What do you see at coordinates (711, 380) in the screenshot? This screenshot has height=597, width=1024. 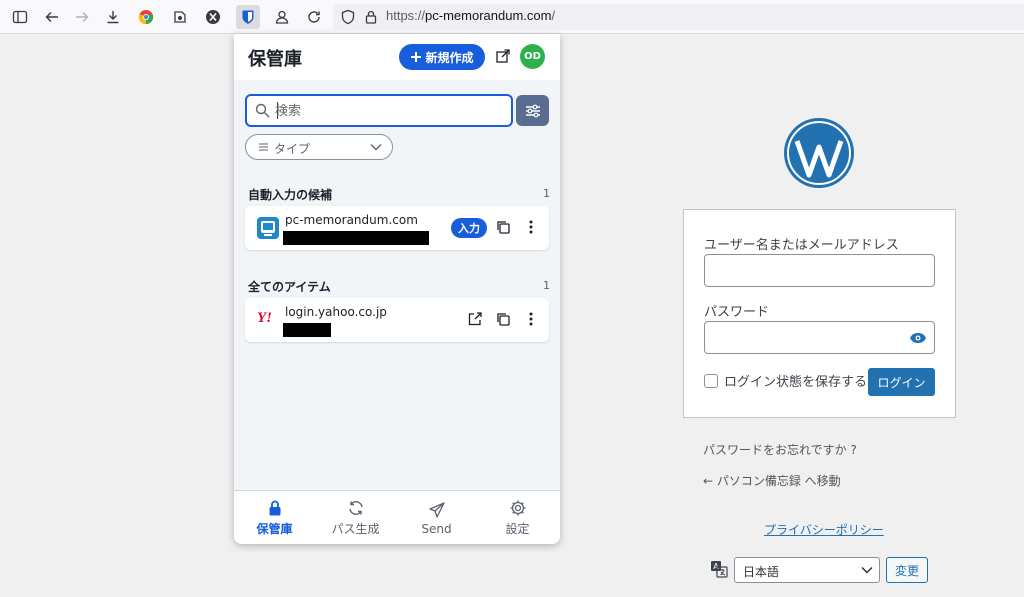 I see `remember-checkbox` at bounding box center [711, 380].